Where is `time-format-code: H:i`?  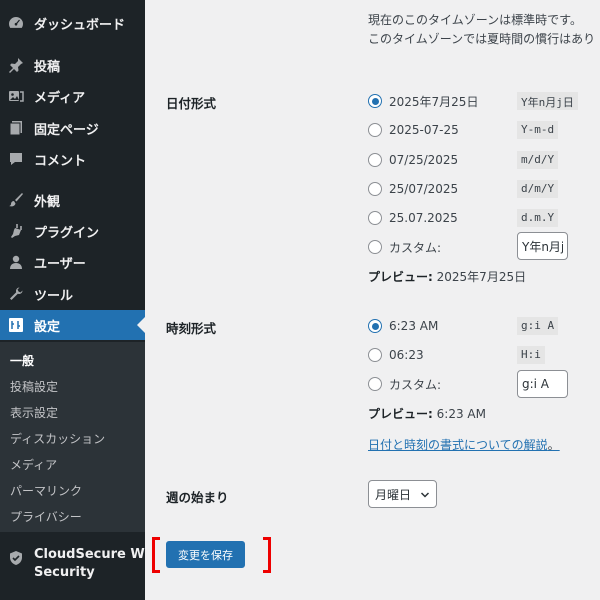 time-format-code: H:i is located at coordinates (531, 355).